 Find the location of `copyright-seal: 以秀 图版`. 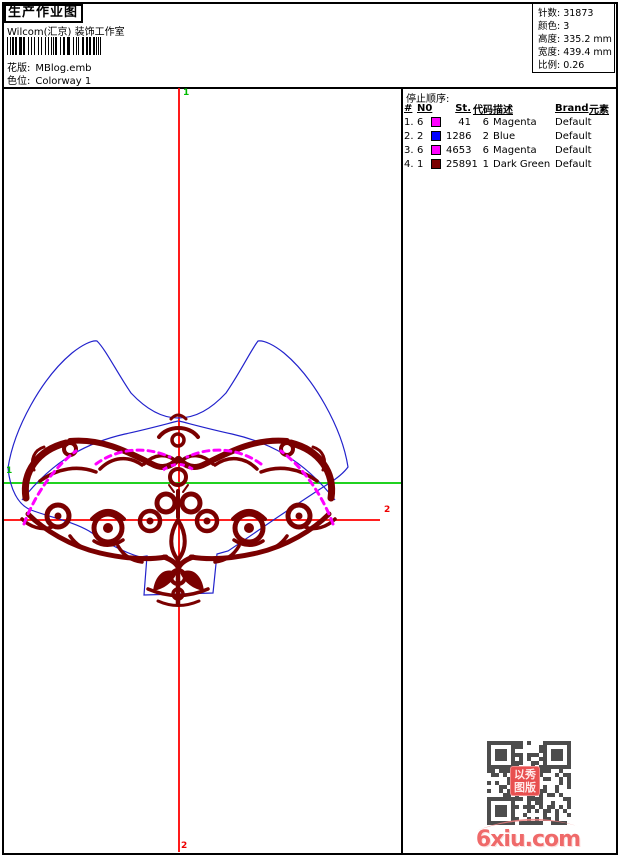

copyright-seal: 以秀 图版 is located at coordinates (525, 781).